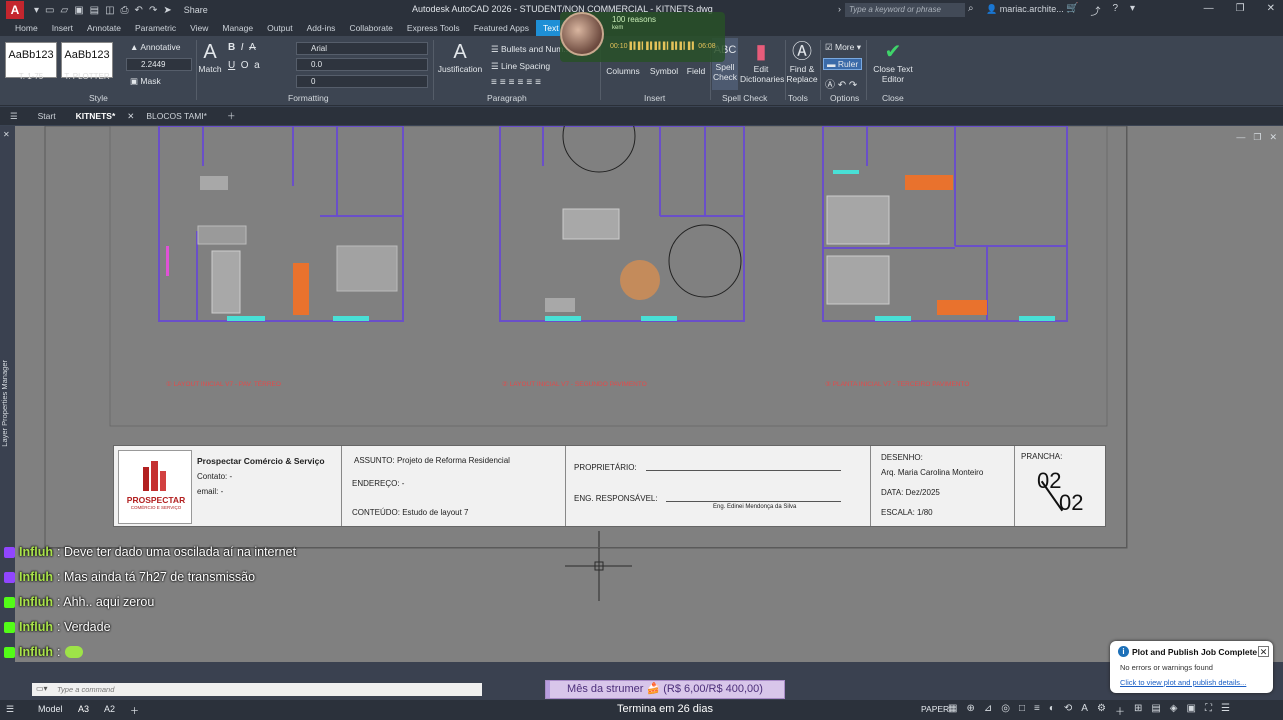  I want to click on clean-screen-icon: ⛶, so click(1208, 710).